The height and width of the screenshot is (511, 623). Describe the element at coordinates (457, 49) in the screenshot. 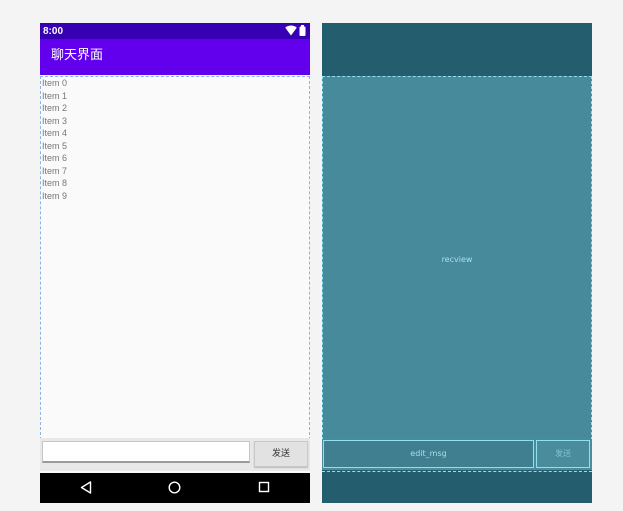

I see `blueprint-app-bar` at that location.